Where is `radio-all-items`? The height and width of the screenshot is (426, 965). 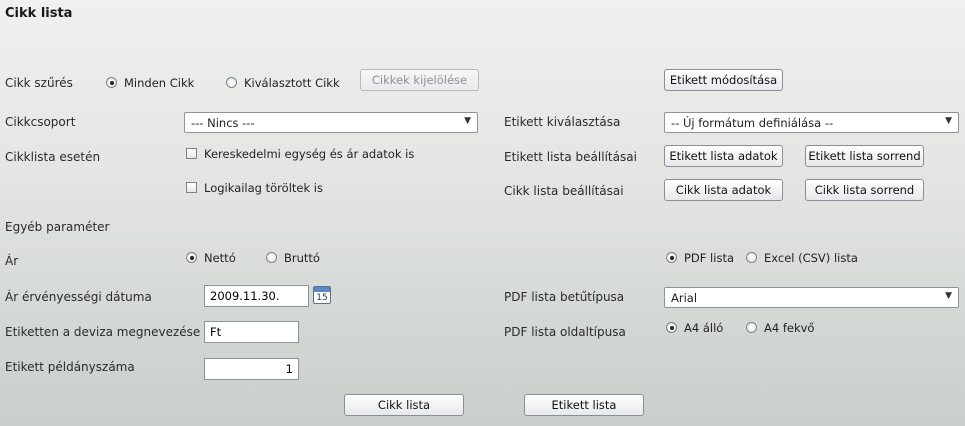 radio-all-items is located at coordinates (111, 82).